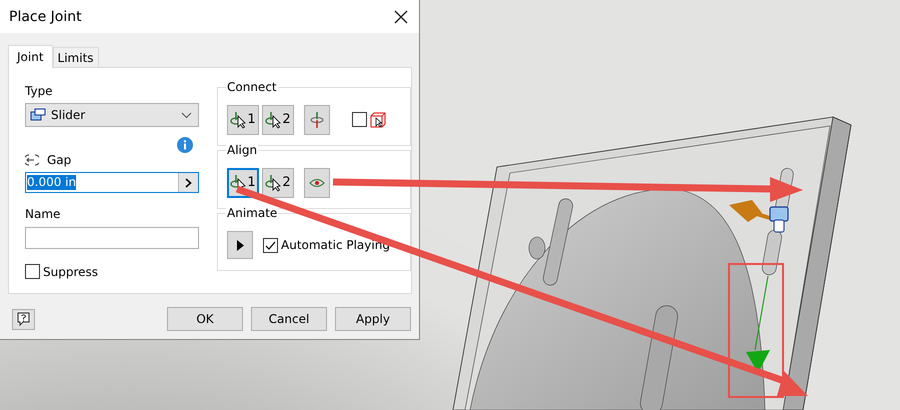  I want to click on eye-icon, so click(317, 183).